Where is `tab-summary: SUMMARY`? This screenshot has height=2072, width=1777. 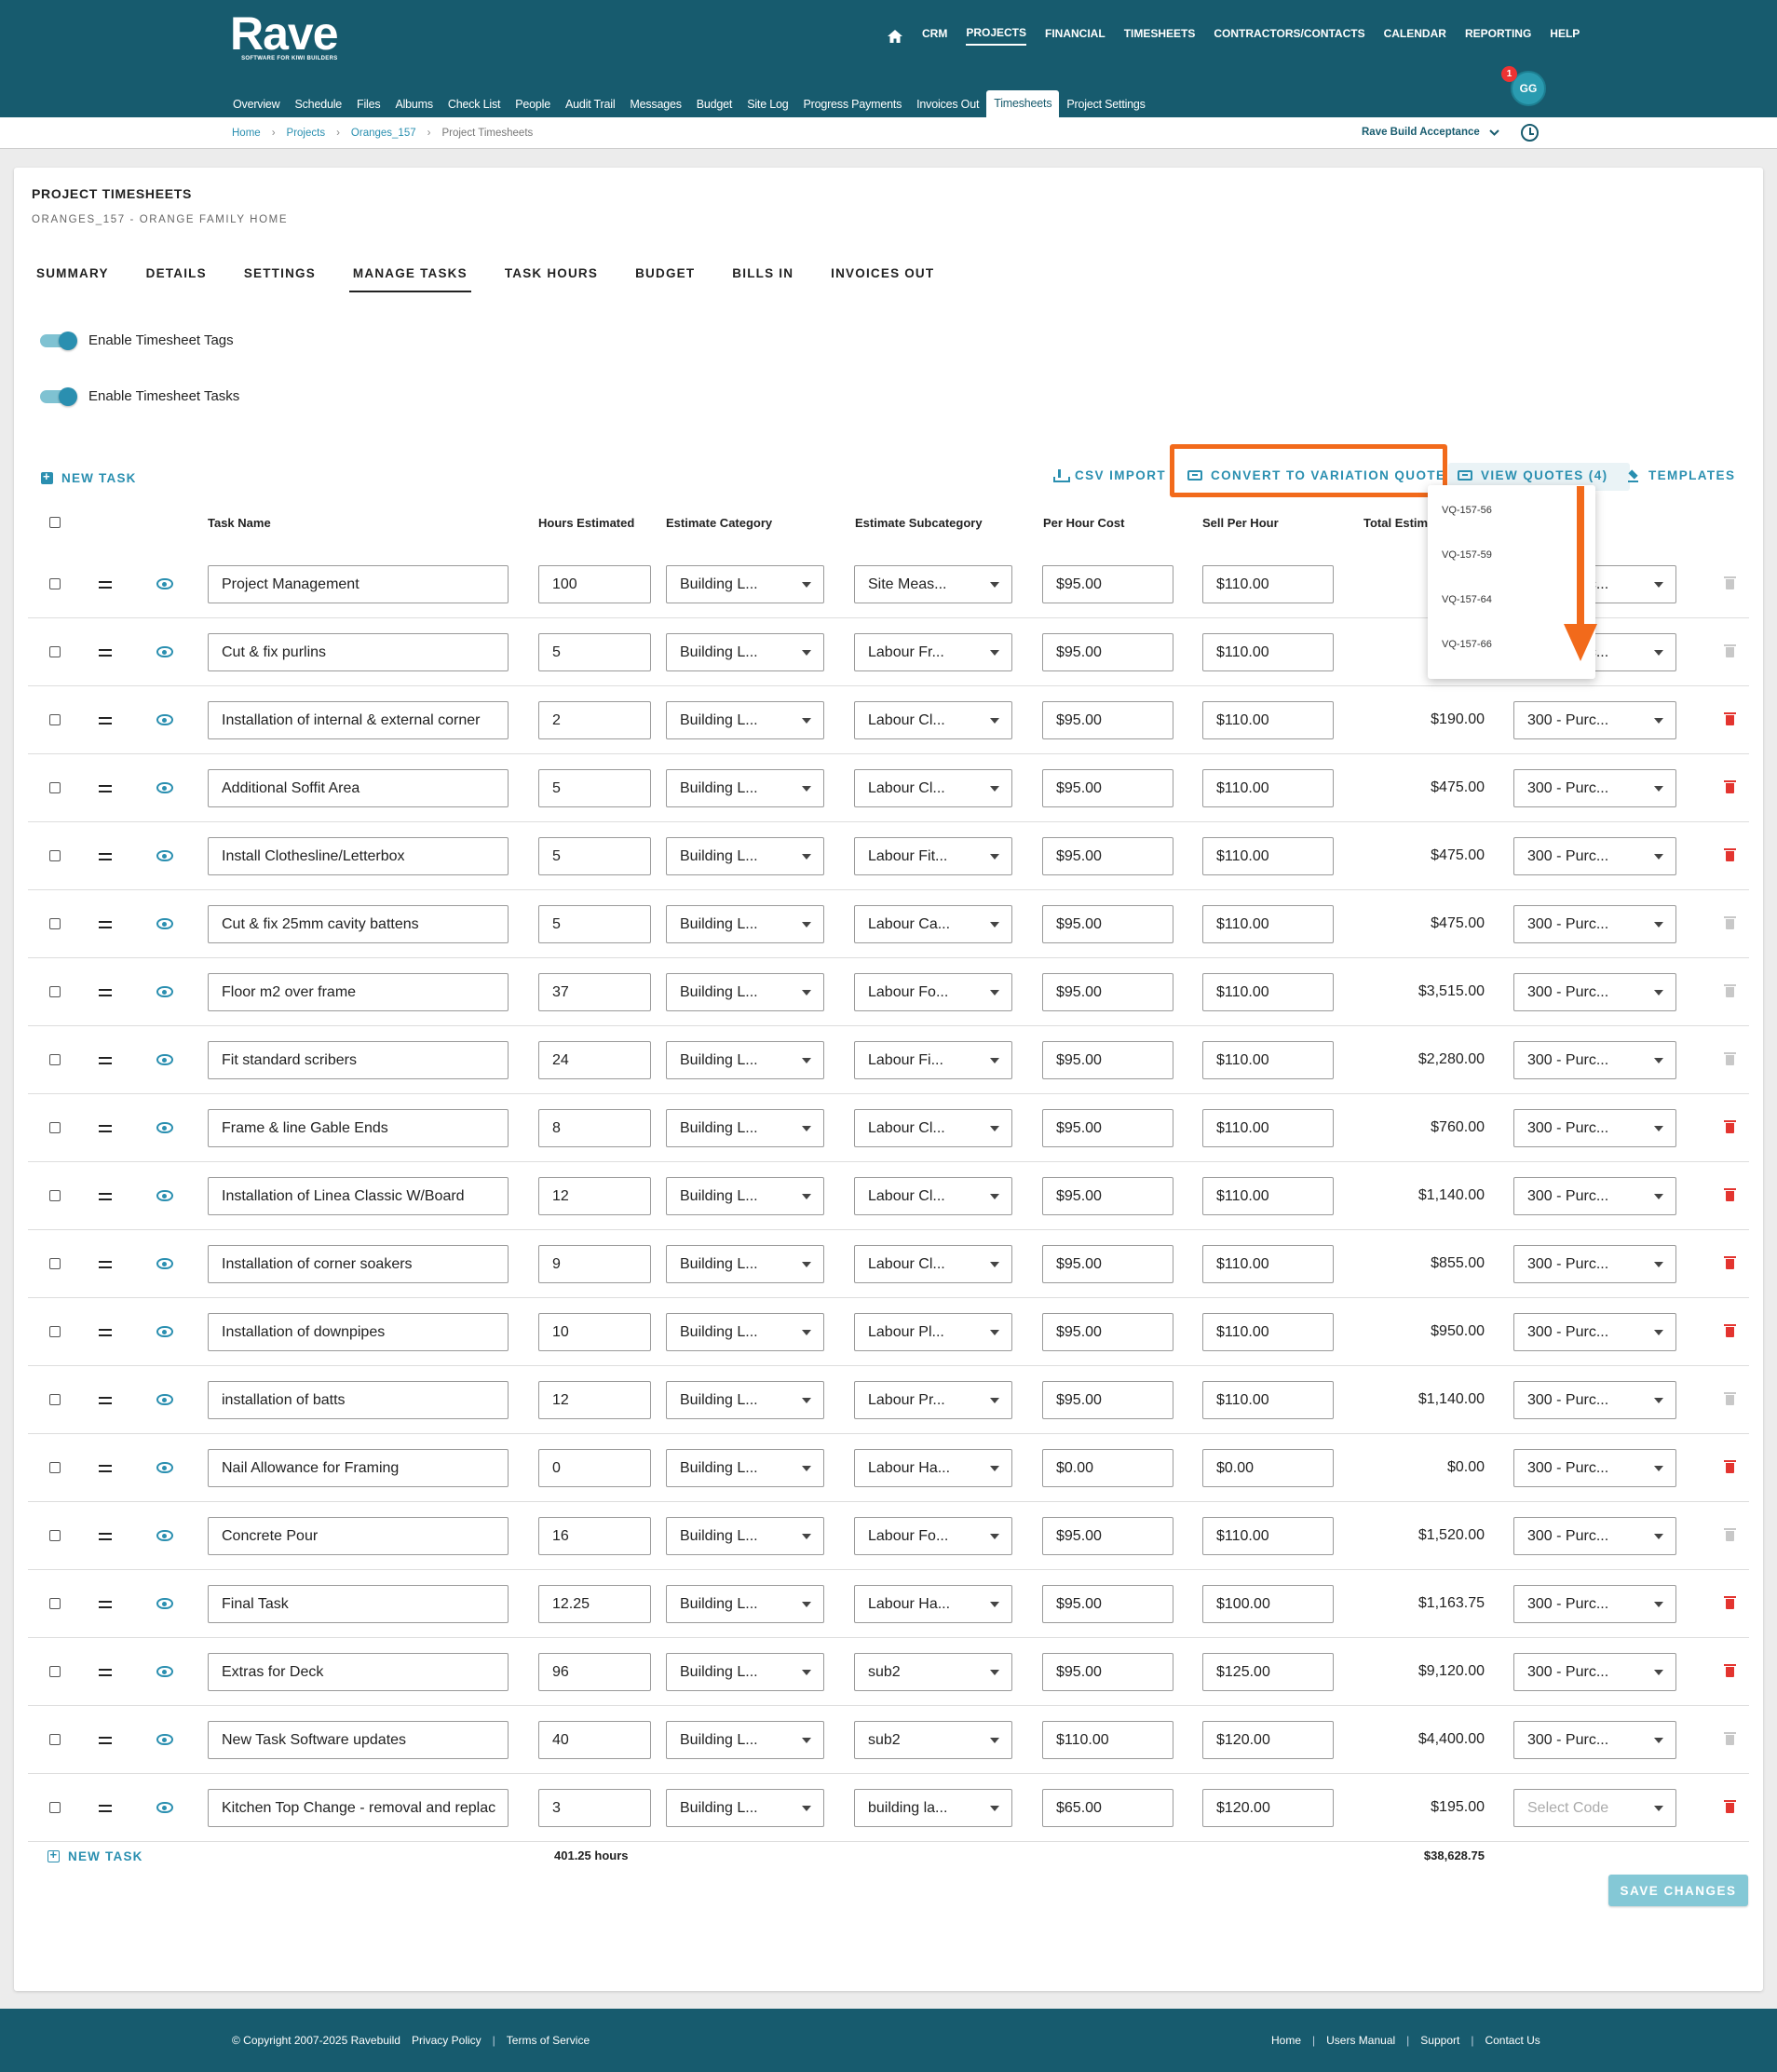 tab-summary: SUMMARY is located at coordinates (73, 279).